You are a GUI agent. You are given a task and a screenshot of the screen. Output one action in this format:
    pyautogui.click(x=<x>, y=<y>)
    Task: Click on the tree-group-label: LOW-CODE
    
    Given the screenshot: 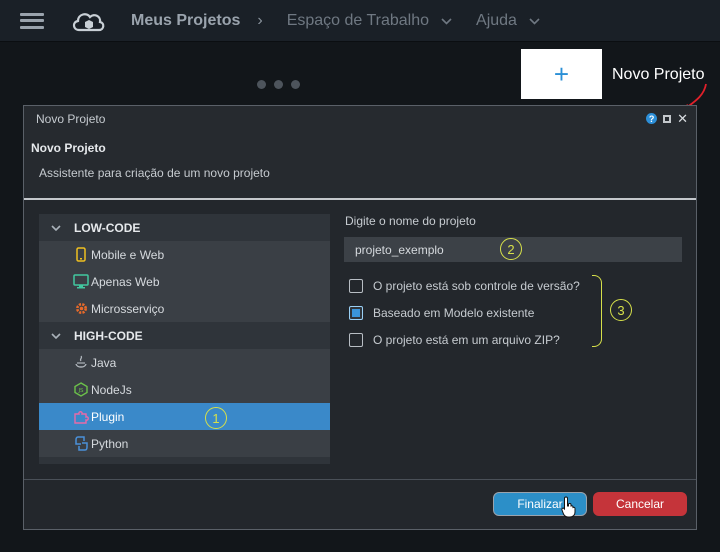 What is the action you would take?
    pyautogui.click(x=107, y=227)
    